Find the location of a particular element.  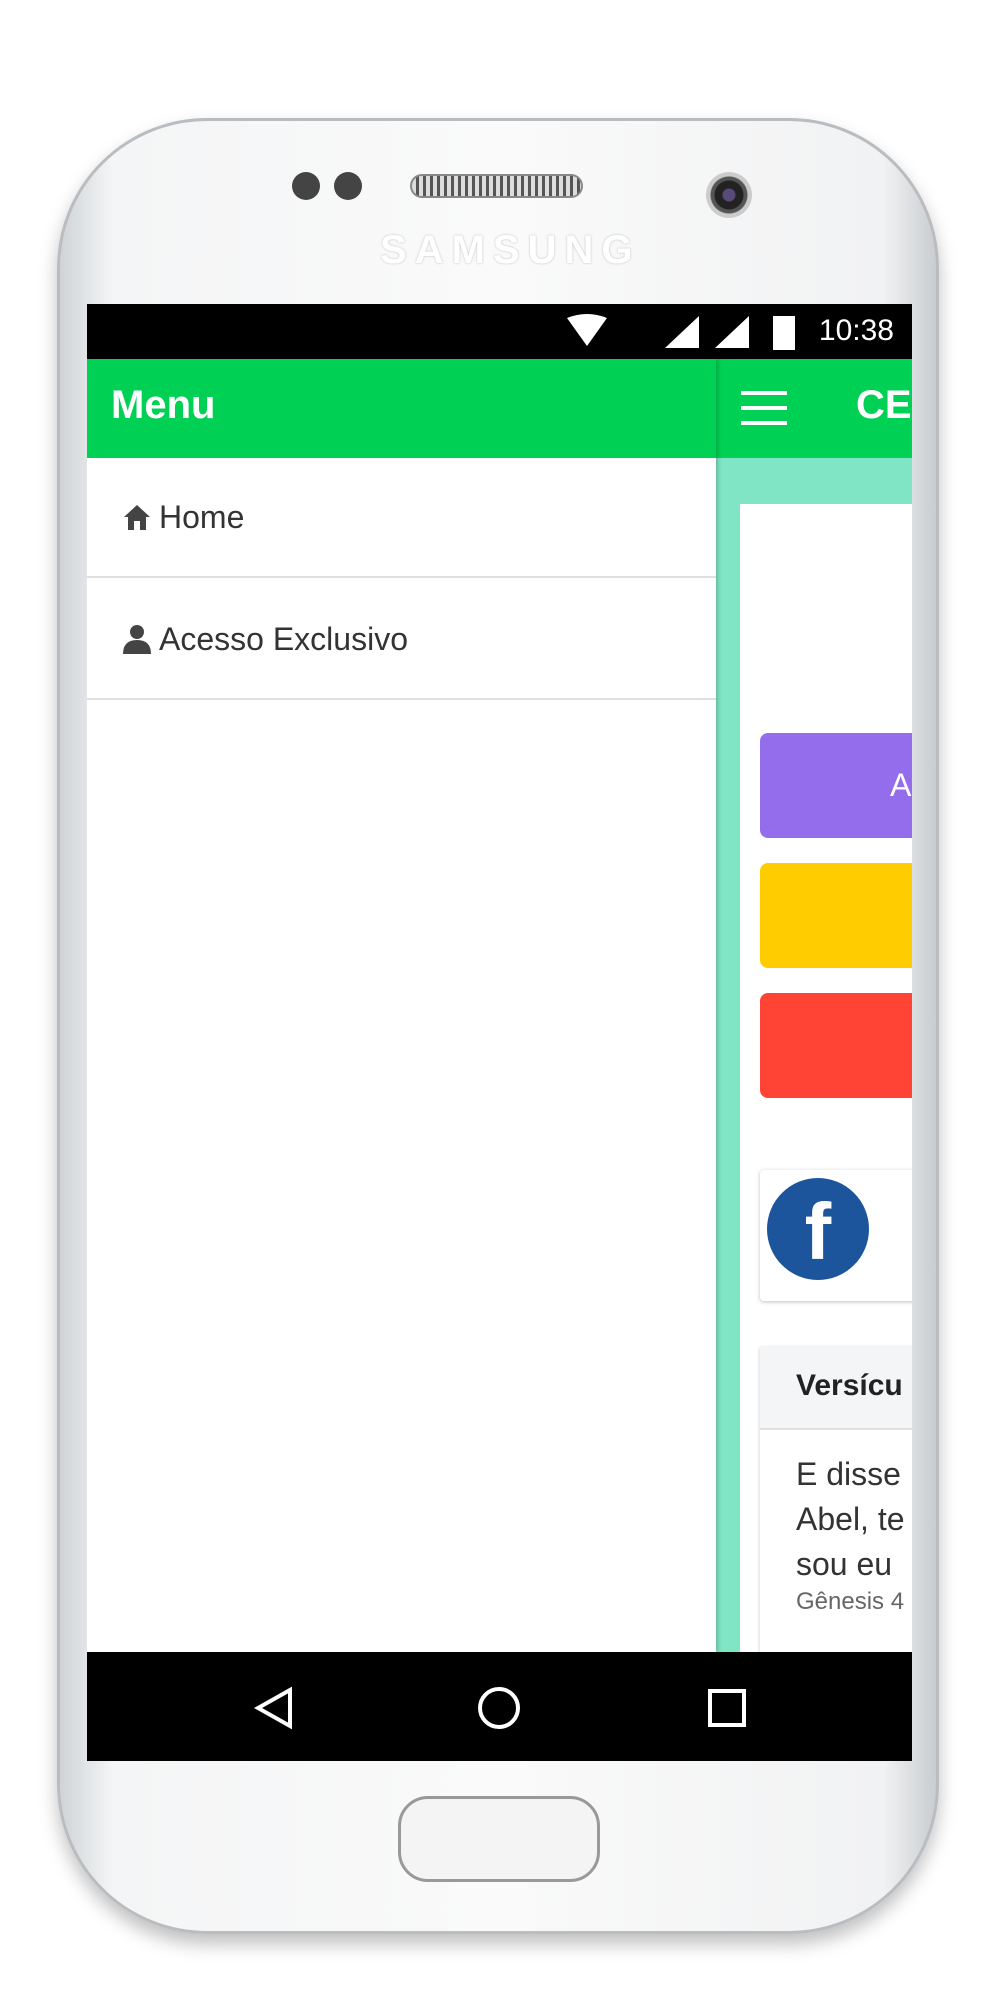

verse-line: Abel, te is located at coordinates (850, 1519).